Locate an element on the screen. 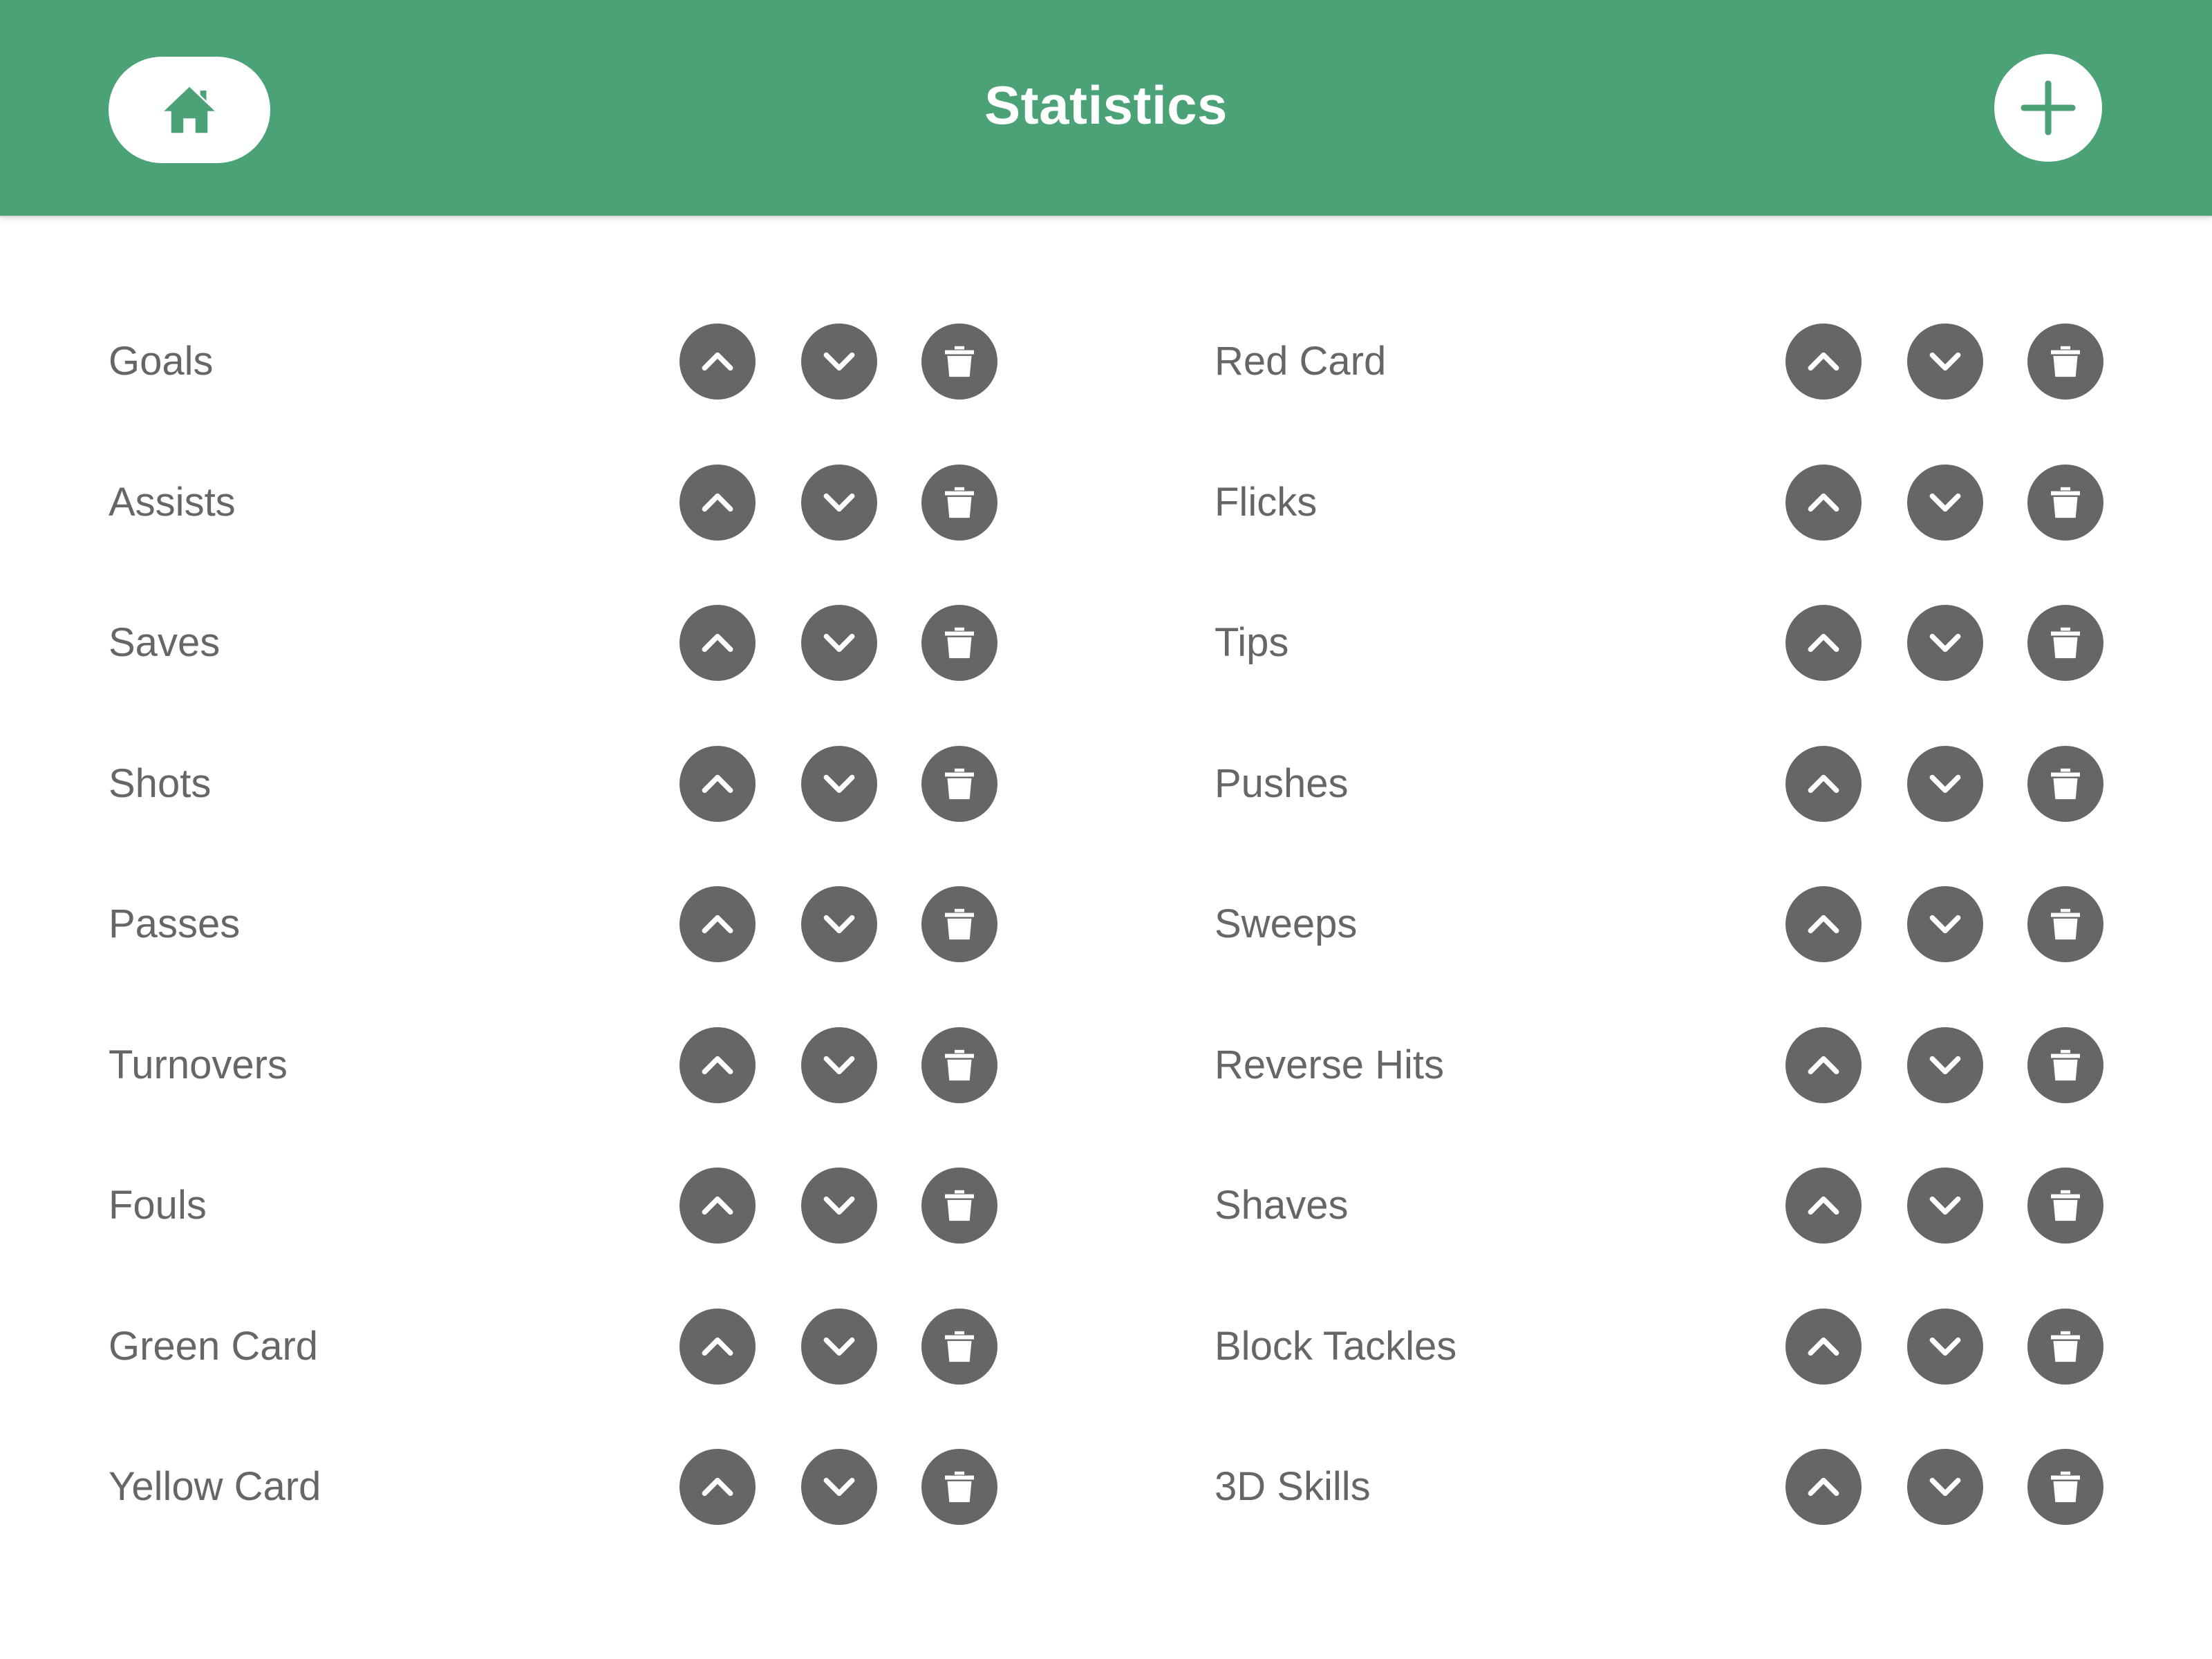  home-button is located at coordinates (190, 110).